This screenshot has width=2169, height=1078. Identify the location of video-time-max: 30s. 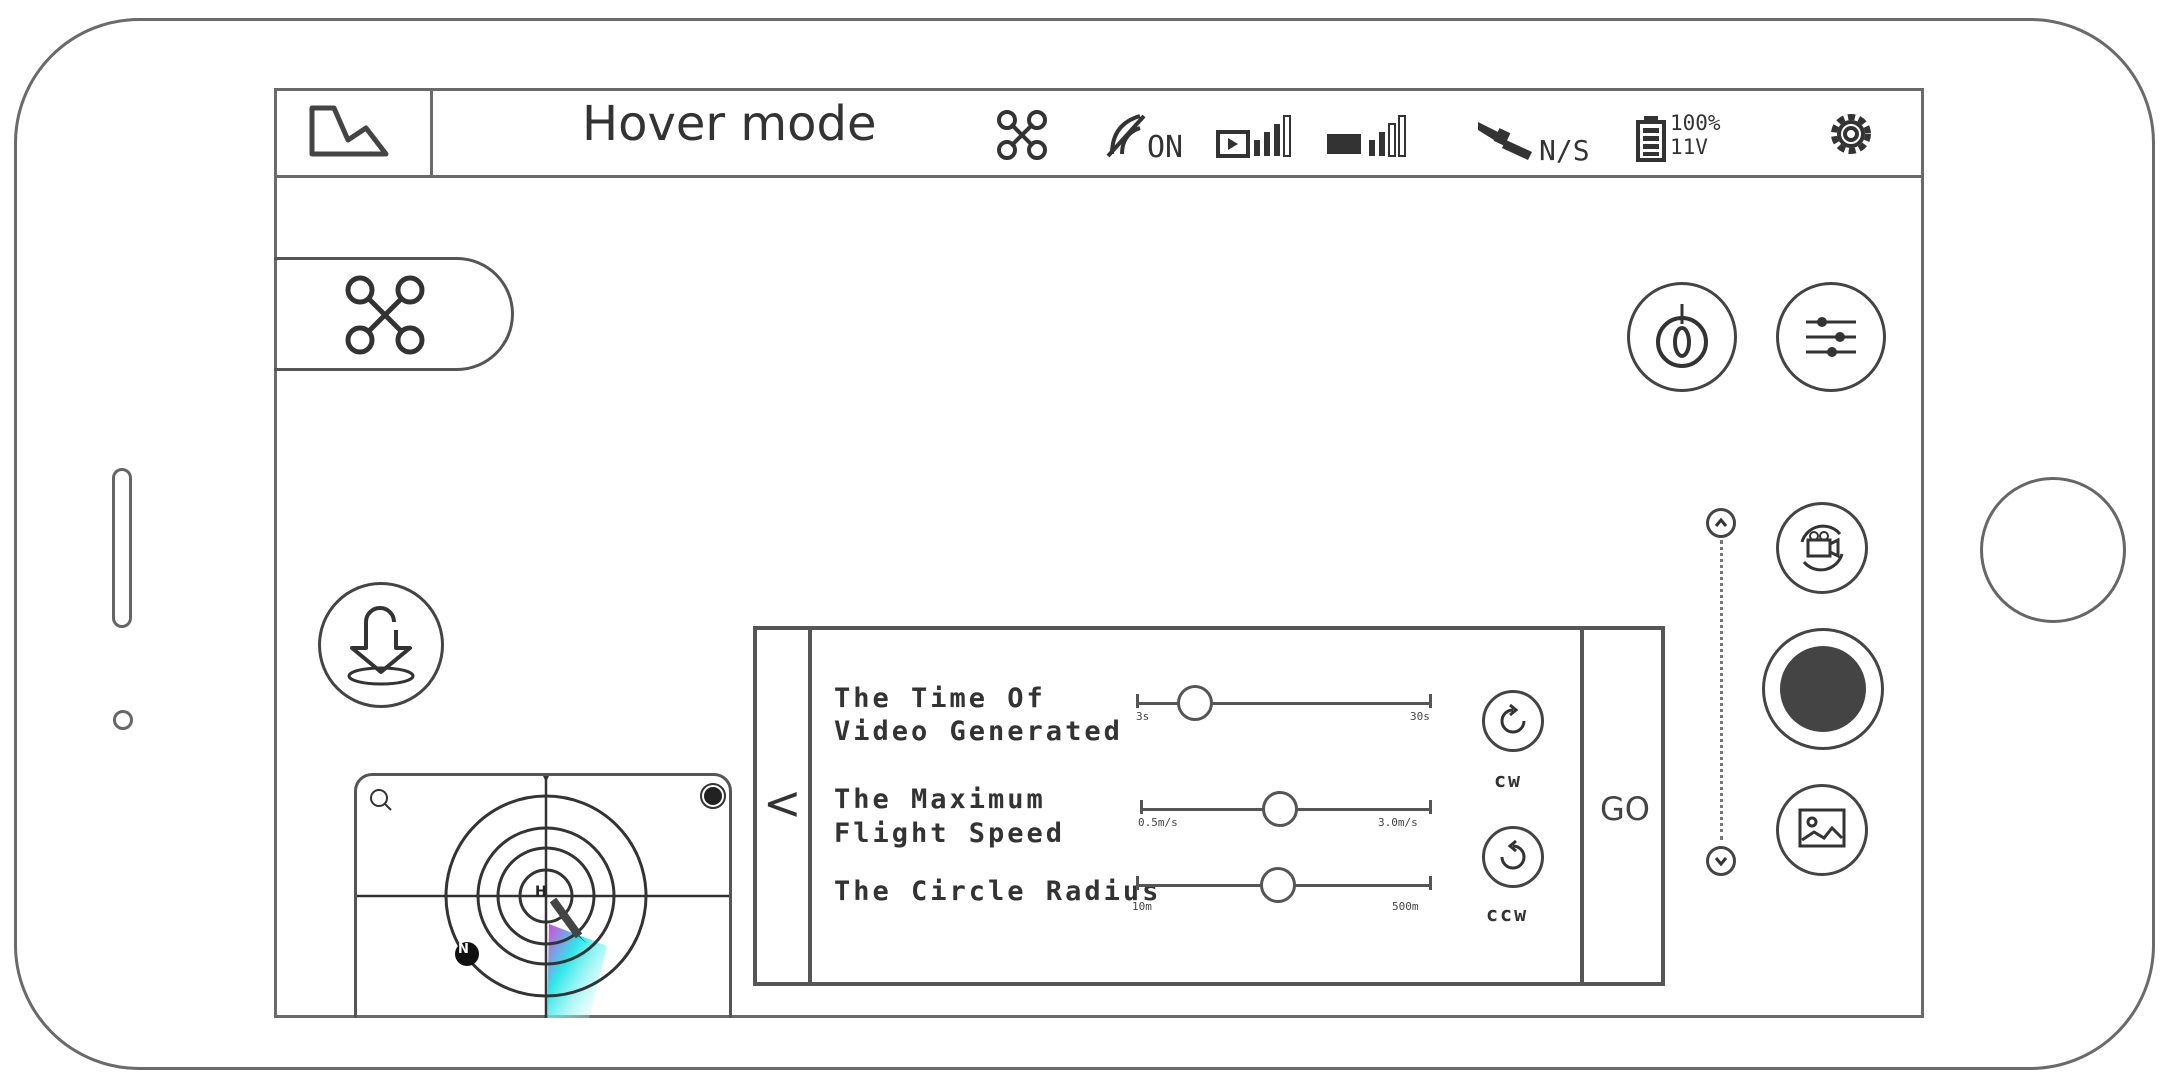
(1420, 716).